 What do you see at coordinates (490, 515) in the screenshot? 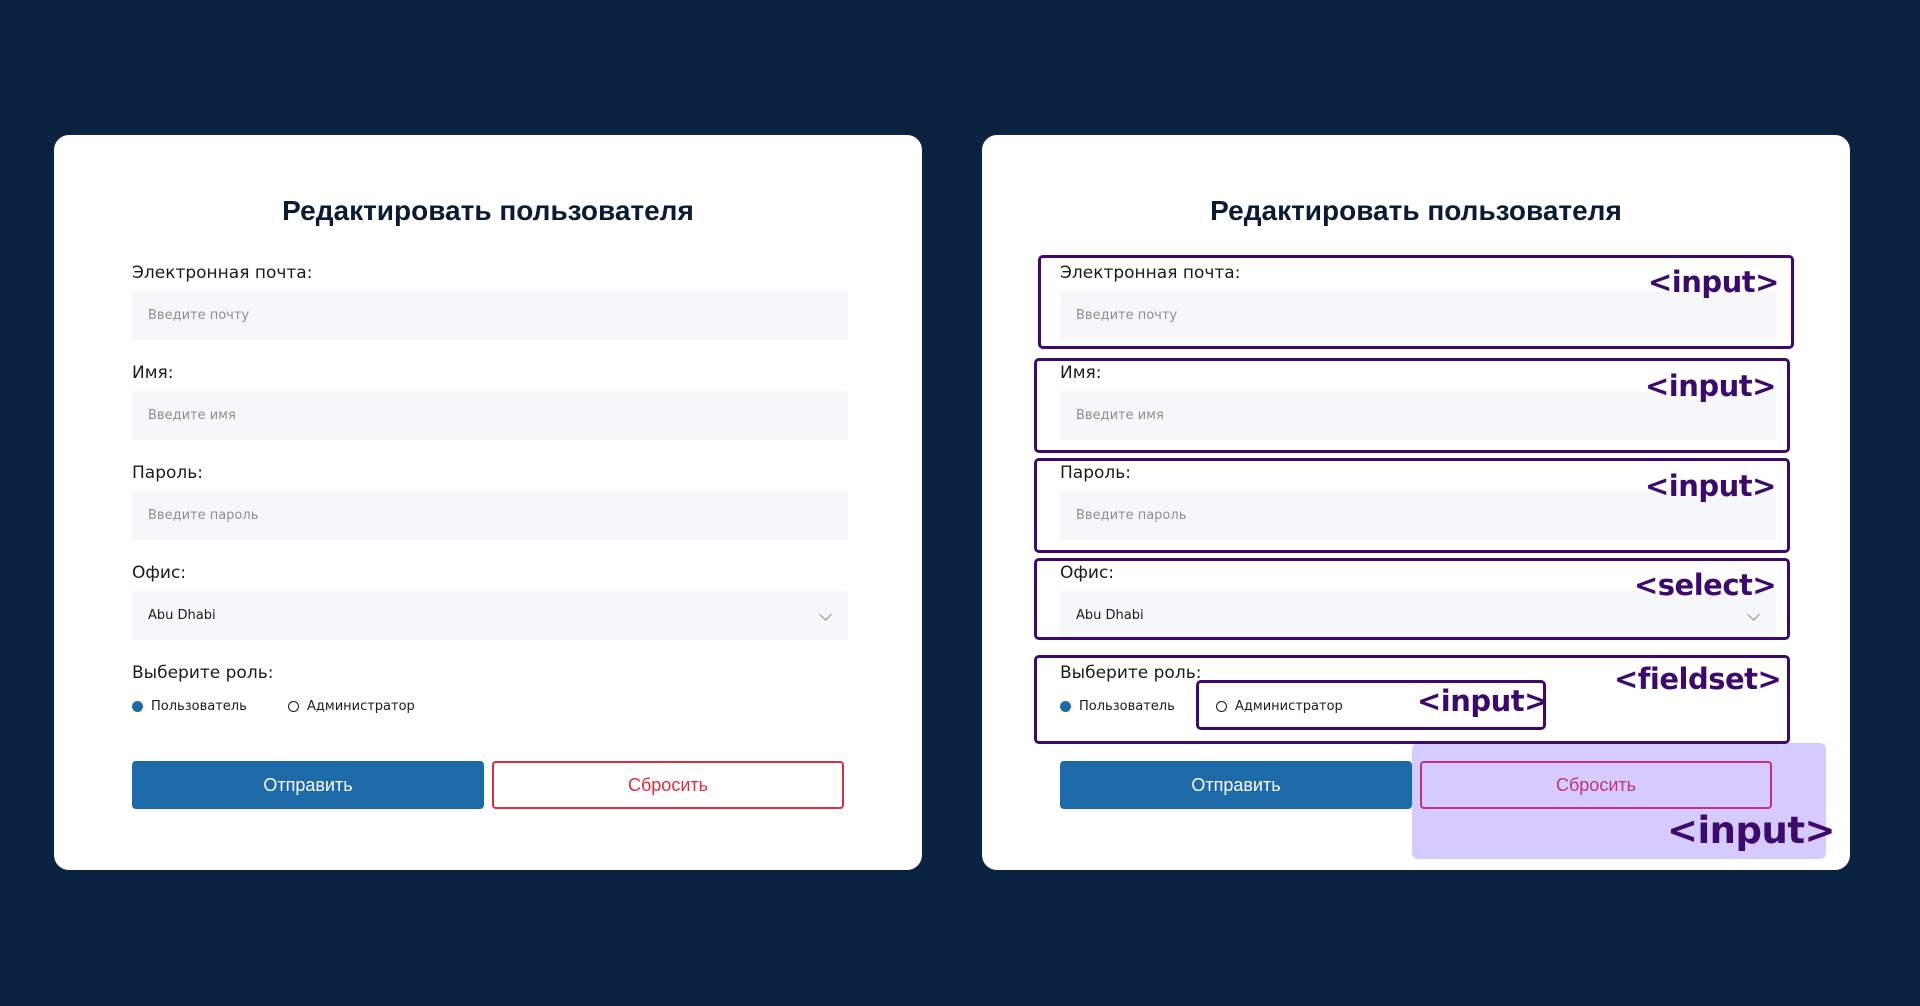
I see `password-input: Введите пароль` at bounding box center [490, 515].